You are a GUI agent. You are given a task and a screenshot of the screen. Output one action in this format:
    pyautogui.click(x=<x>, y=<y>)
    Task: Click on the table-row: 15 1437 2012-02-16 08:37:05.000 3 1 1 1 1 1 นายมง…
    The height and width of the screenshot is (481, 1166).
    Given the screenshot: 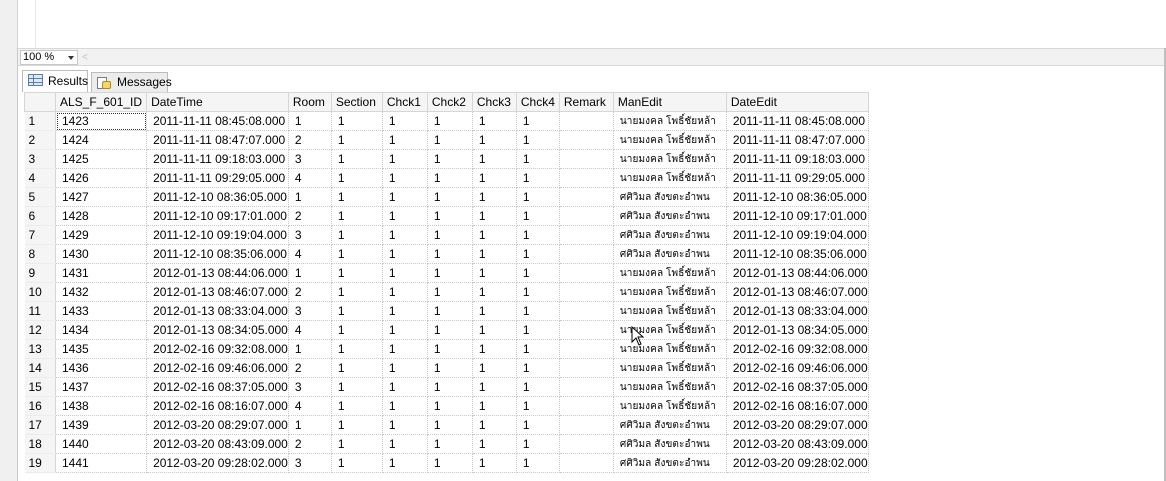 What is the action you would take?
    pyautogui.click(x=446, y=387)
    